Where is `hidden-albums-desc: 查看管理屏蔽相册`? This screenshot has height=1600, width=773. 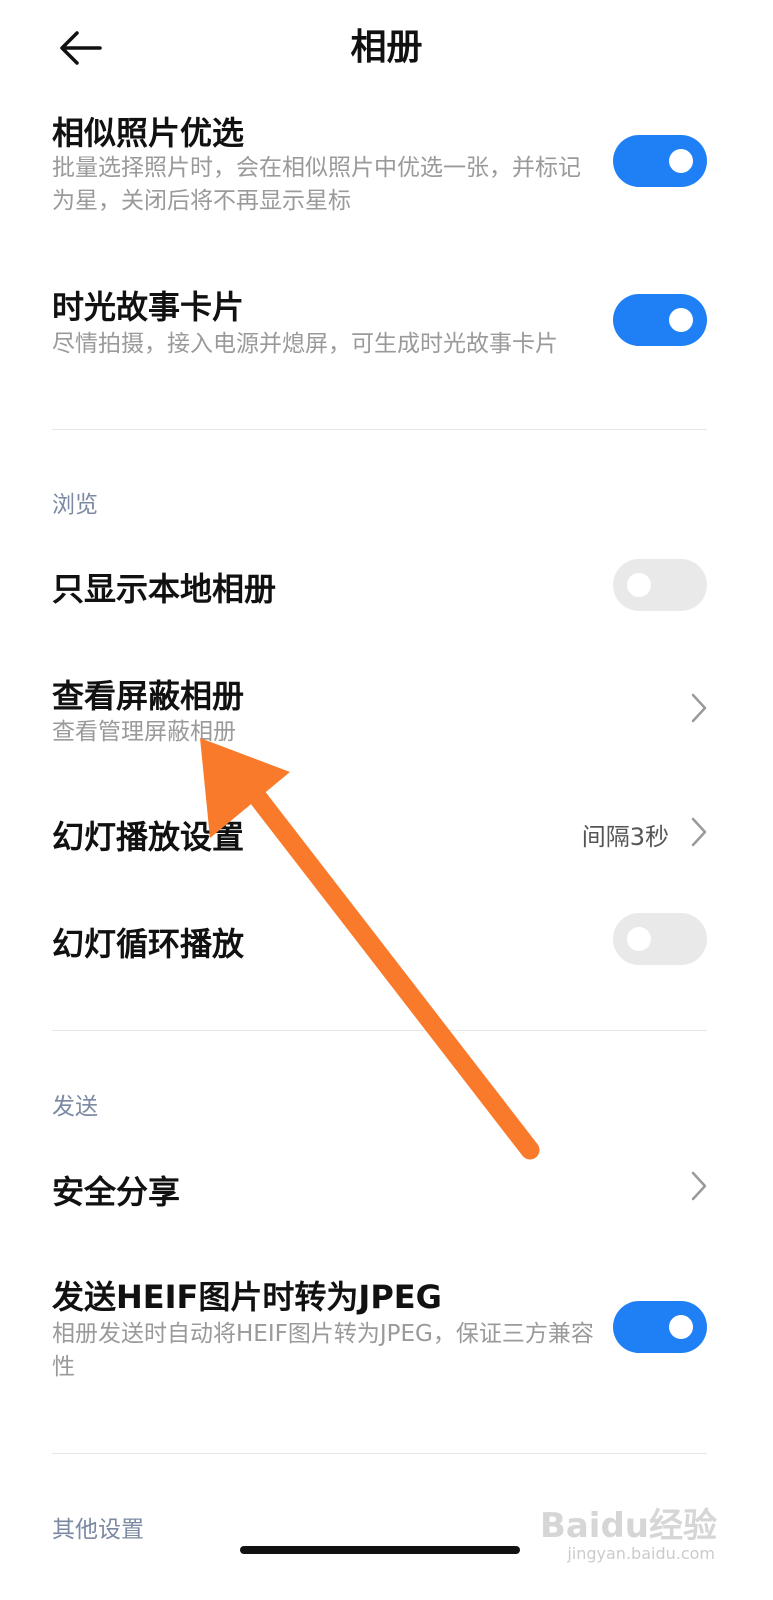 hidden-albums-desc: 查看管理屏蔽相册 is located at coordinates (144, 732).